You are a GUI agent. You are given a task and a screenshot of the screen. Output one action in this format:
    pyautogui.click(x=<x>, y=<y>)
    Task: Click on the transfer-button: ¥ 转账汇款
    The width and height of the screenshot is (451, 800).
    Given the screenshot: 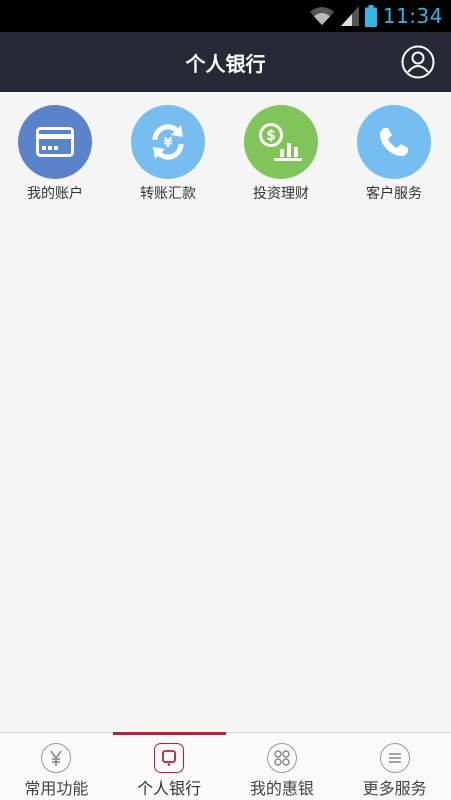 What is the action you would take?
    pyautogui.click(x=168, y=154)
    